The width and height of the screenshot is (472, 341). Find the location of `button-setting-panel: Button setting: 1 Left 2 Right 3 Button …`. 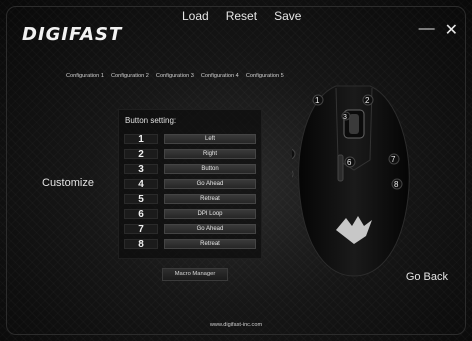

button-setting-panel: Button setting: 1 Left 2 Right 3 Button … is located at coordinates (190, 184).